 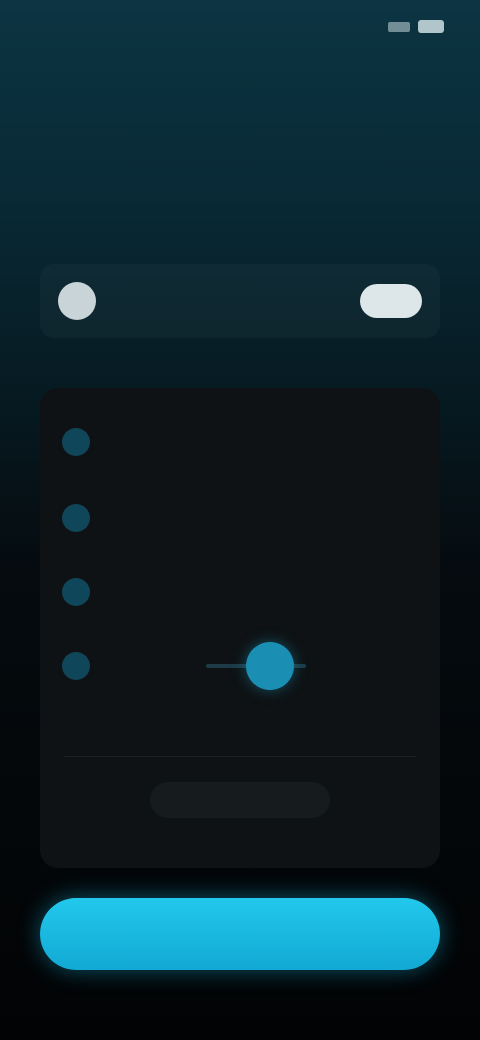 What do you see at coordinates (416, 26) in the screenshot?
I see `status-icons` at bounding box center [416, 26].